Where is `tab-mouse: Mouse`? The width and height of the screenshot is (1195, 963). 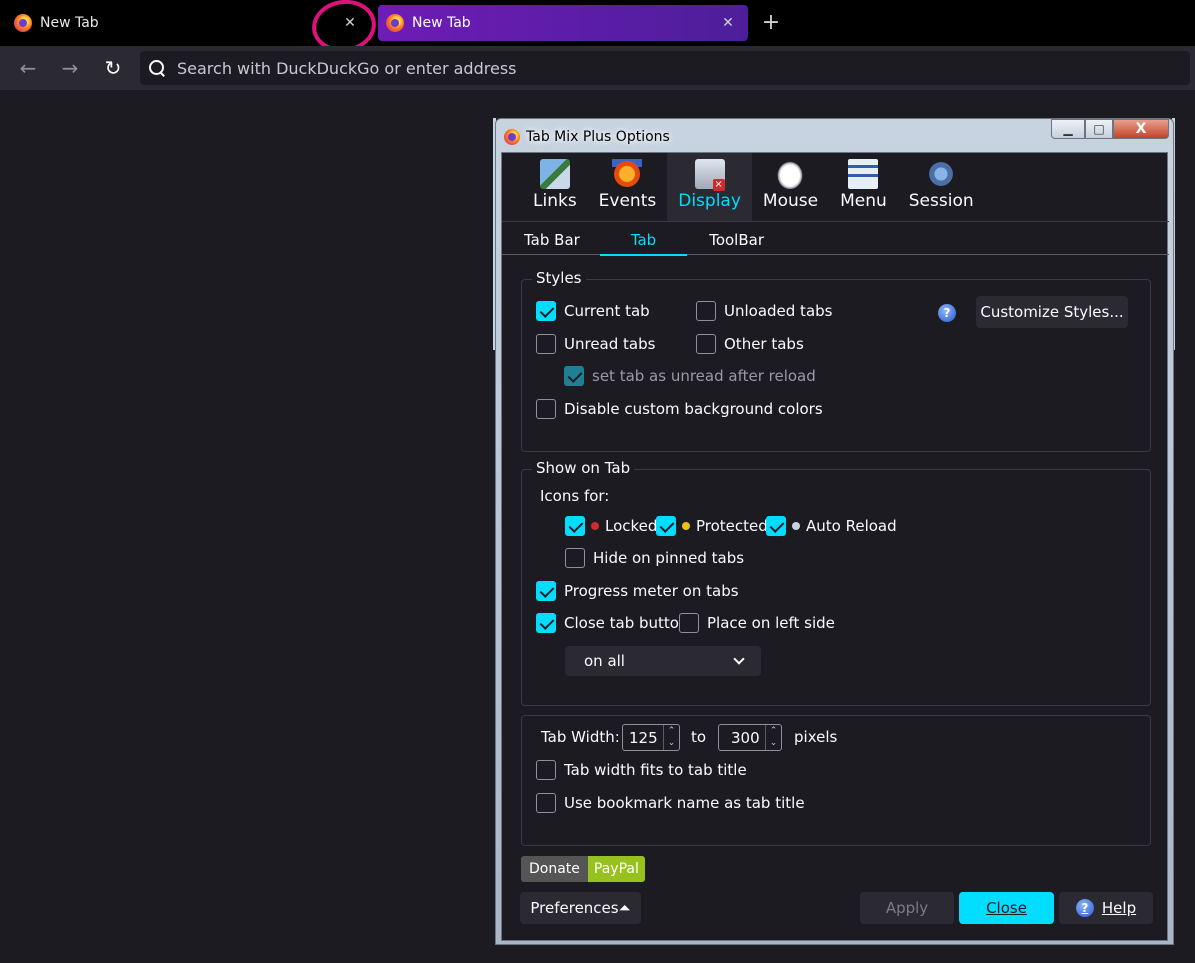 tab-mouse: Mouse is located at coordinates (790, 187).